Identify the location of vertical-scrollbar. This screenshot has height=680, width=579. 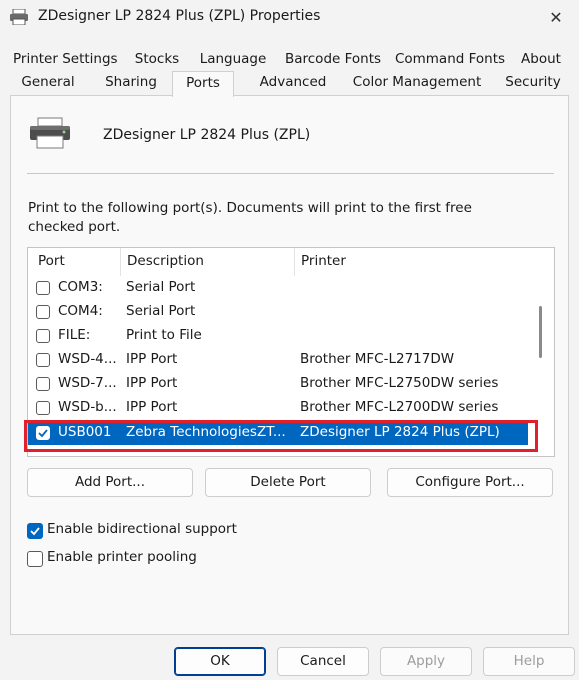
(541, 352).